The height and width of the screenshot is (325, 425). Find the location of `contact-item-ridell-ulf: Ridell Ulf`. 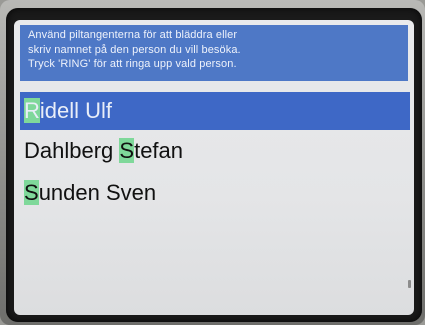

contact-item-ridell-ulf: Ridell Ulf is located at coordinates (215, 111).